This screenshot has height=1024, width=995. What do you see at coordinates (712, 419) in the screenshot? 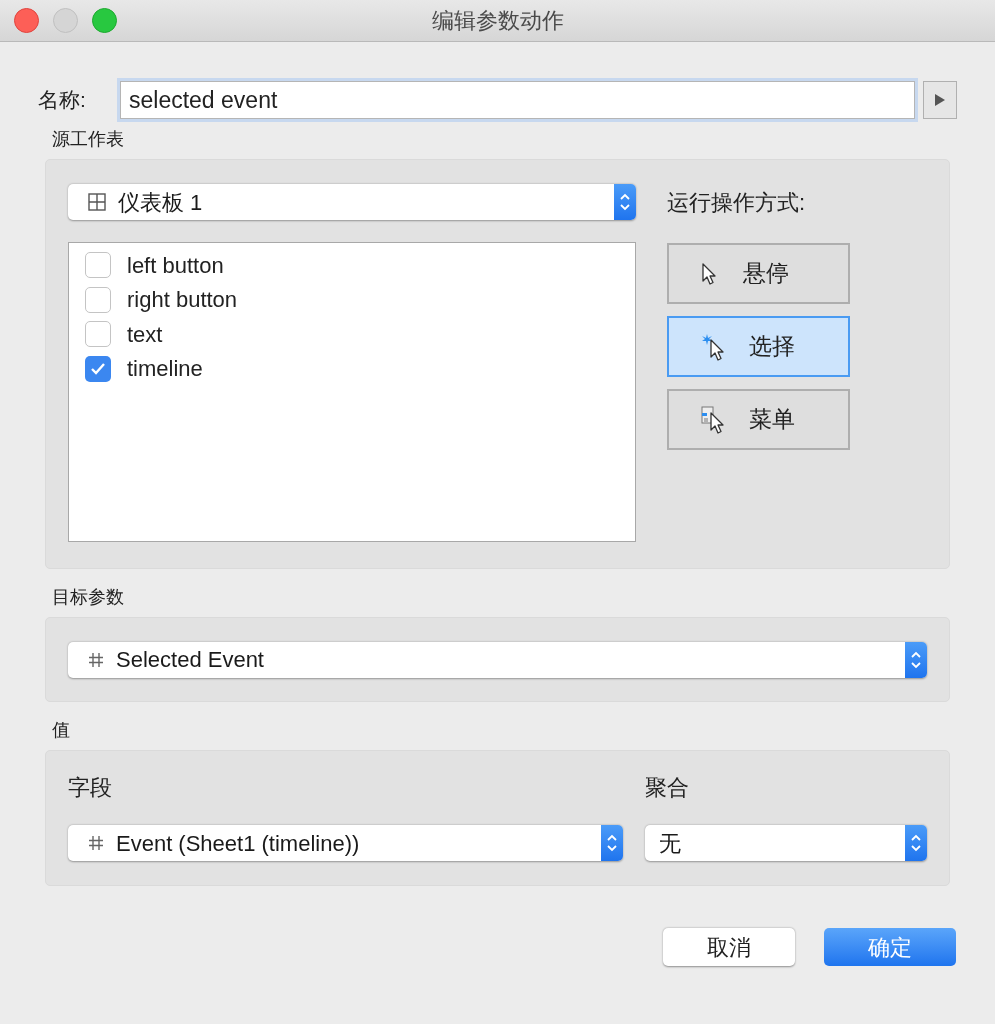
I see `menu-pointer-icon` at bounding box center [712, 419].